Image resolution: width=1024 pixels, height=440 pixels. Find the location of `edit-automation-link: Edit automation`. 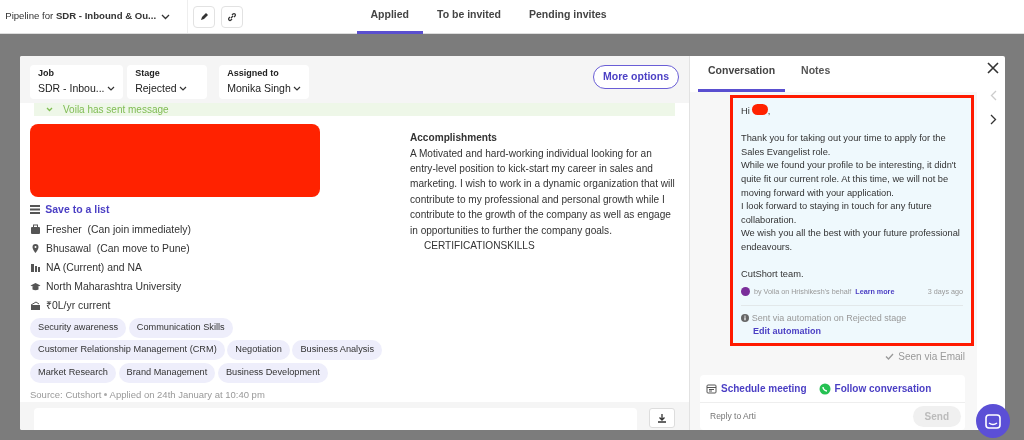

edit-automation-link: Edit automation is located at coordinates (787, 332).